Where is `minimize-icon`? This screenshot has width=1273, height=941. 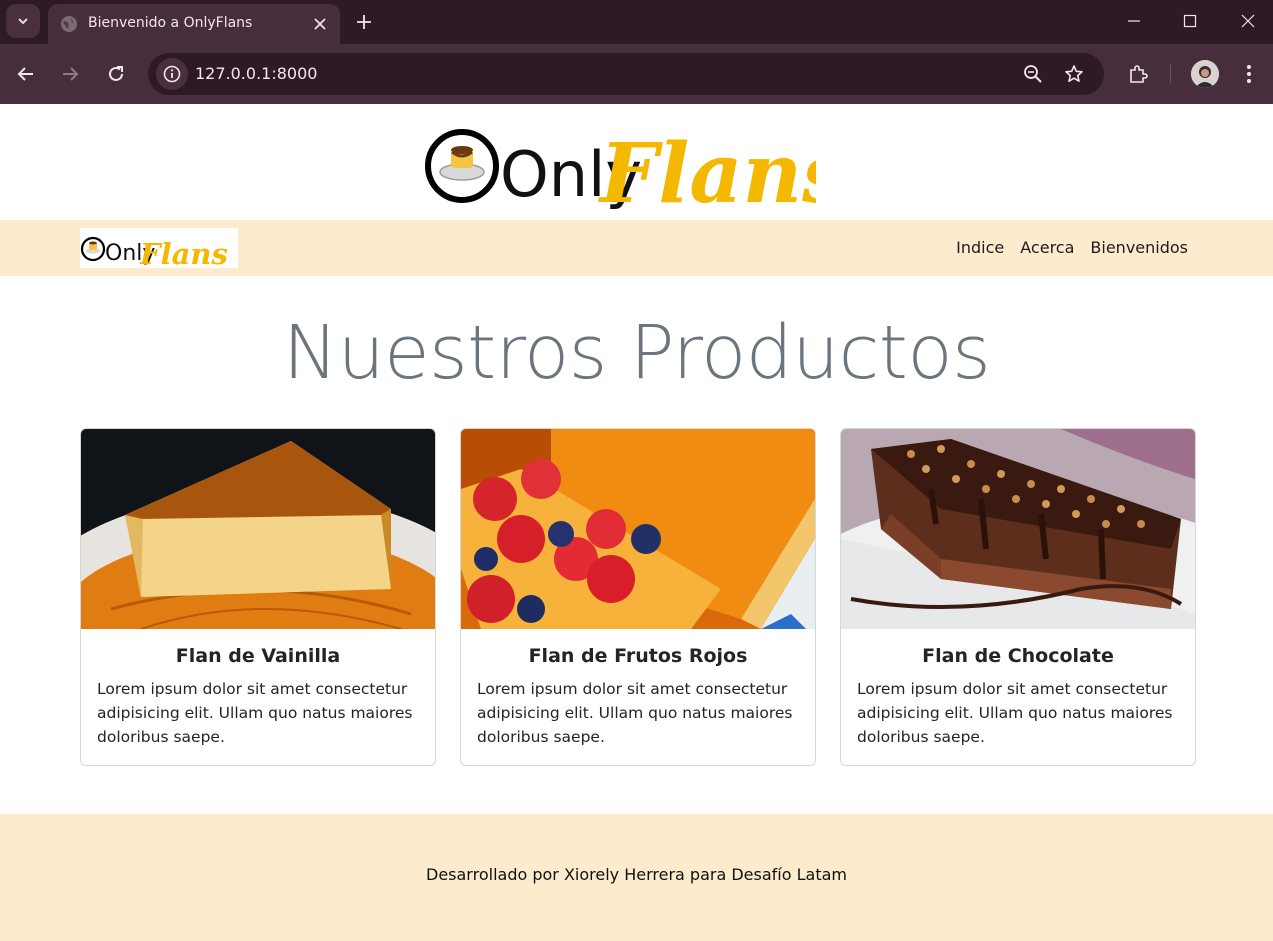 minimize-icon is located at coordinates (1134, 21).